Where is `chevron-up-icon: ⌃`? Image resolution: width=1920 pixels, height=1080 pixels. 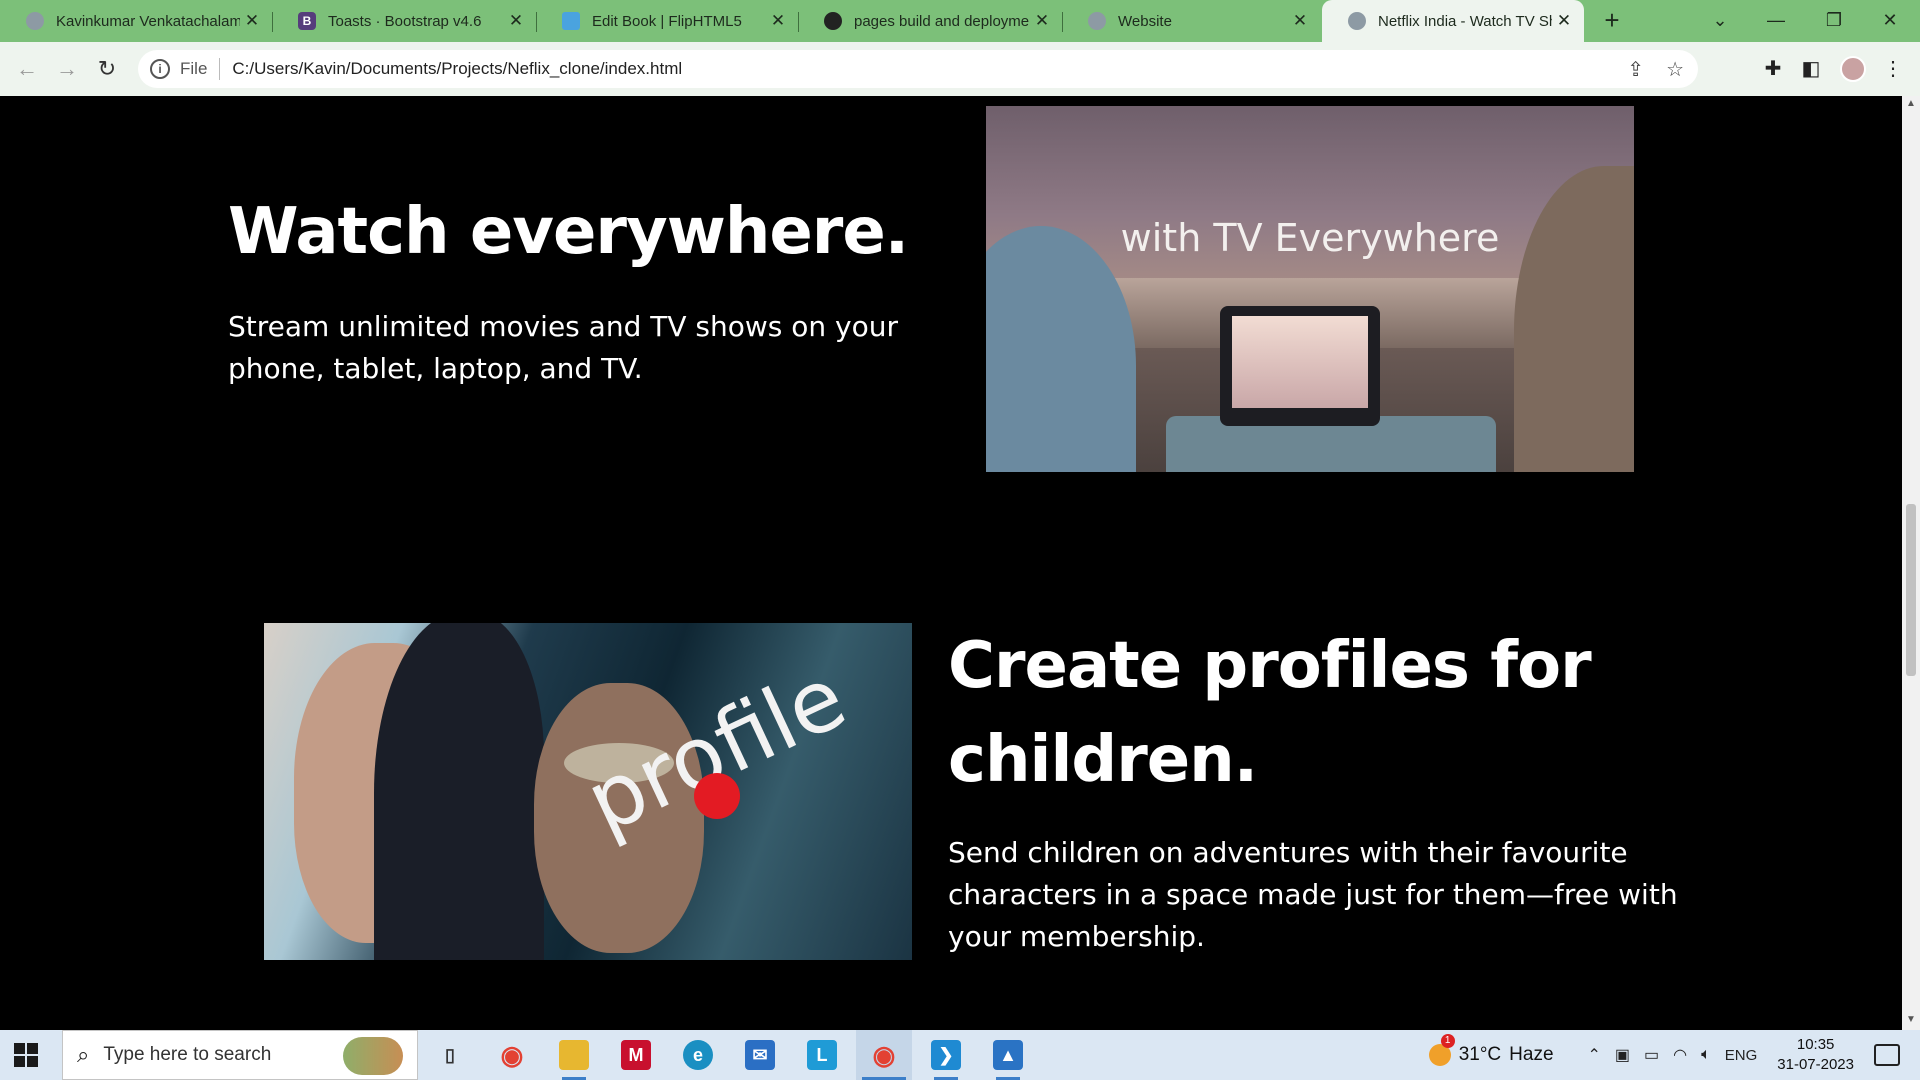
chevron-up-icon: ⌃ is located at coordinates (1594, 1055).